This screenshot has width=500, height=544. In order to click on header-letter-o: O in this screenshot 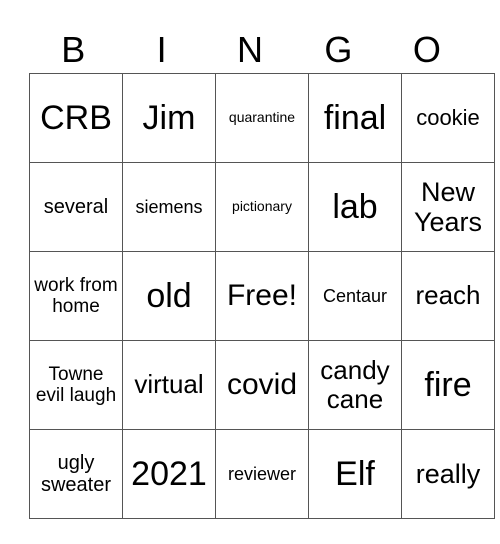, I will do `click(426, 49)`.